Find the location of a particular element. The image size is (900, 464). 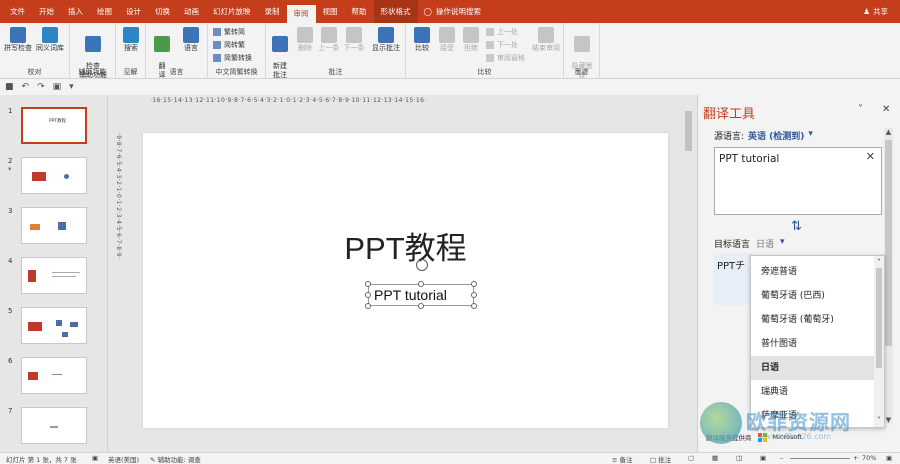

language-option: 瑞典语 is located at coordinates (812, 392).